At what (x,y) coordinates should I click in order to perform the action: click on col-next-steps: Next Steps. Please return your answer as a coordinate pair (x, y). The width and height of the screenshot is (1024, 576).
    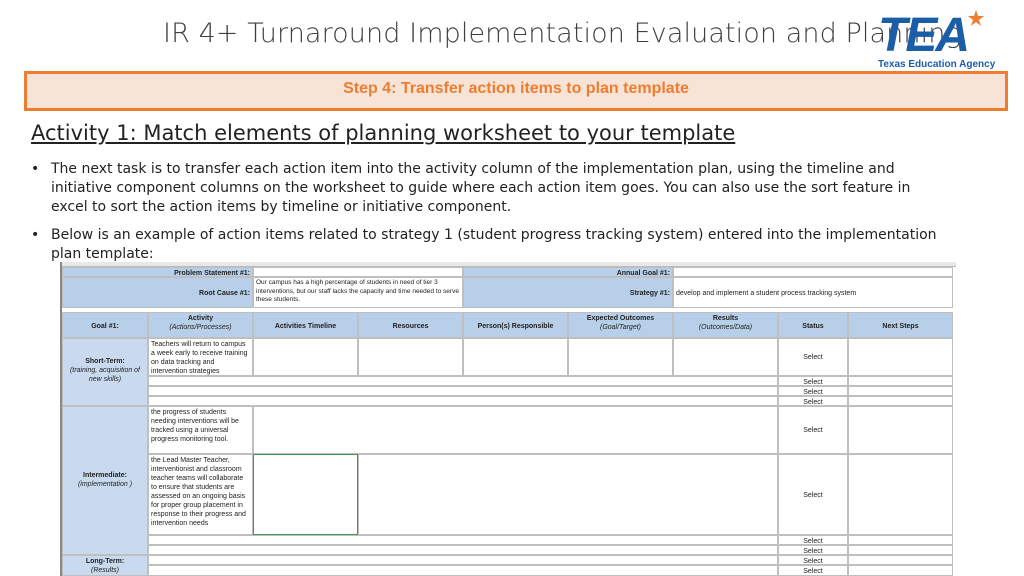
    Looking at the image, I should click on (900, 325).